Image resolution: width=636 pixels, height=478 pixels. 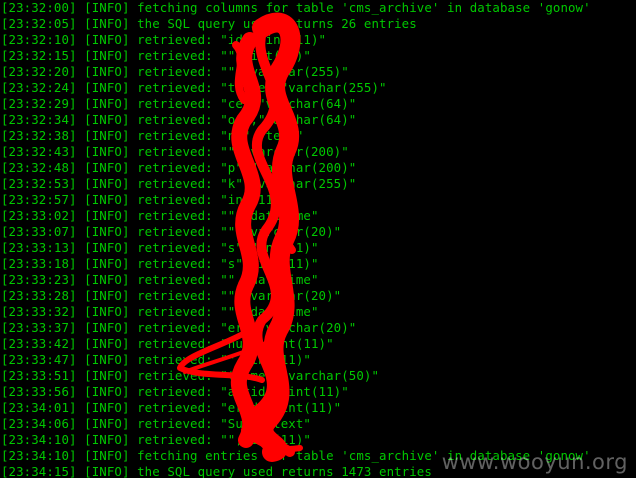 I want to click on log-message: the SQL query used returns 1473 entries, so click(x=284, y=471).